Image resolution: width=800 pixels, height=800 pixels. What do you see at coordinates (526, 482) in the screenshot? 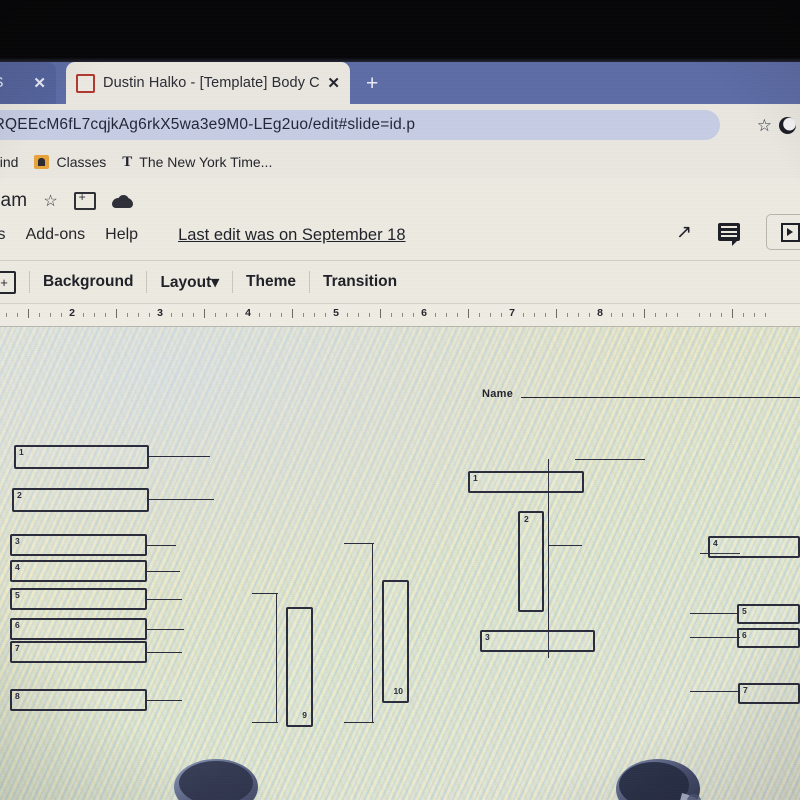
I see `label-box-r1: 1` at bounding box center [526, 482].